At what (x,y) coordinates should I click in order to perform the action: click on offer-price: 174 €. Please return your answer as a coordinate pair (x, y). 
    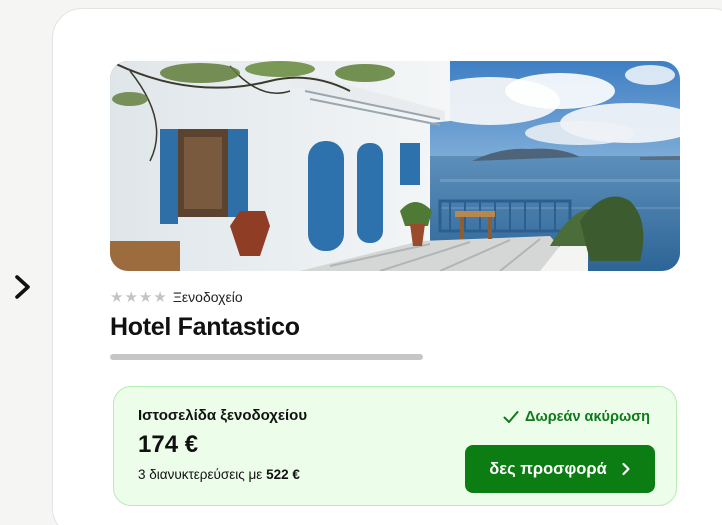
    Looking at the image, I should click on (168, 444).